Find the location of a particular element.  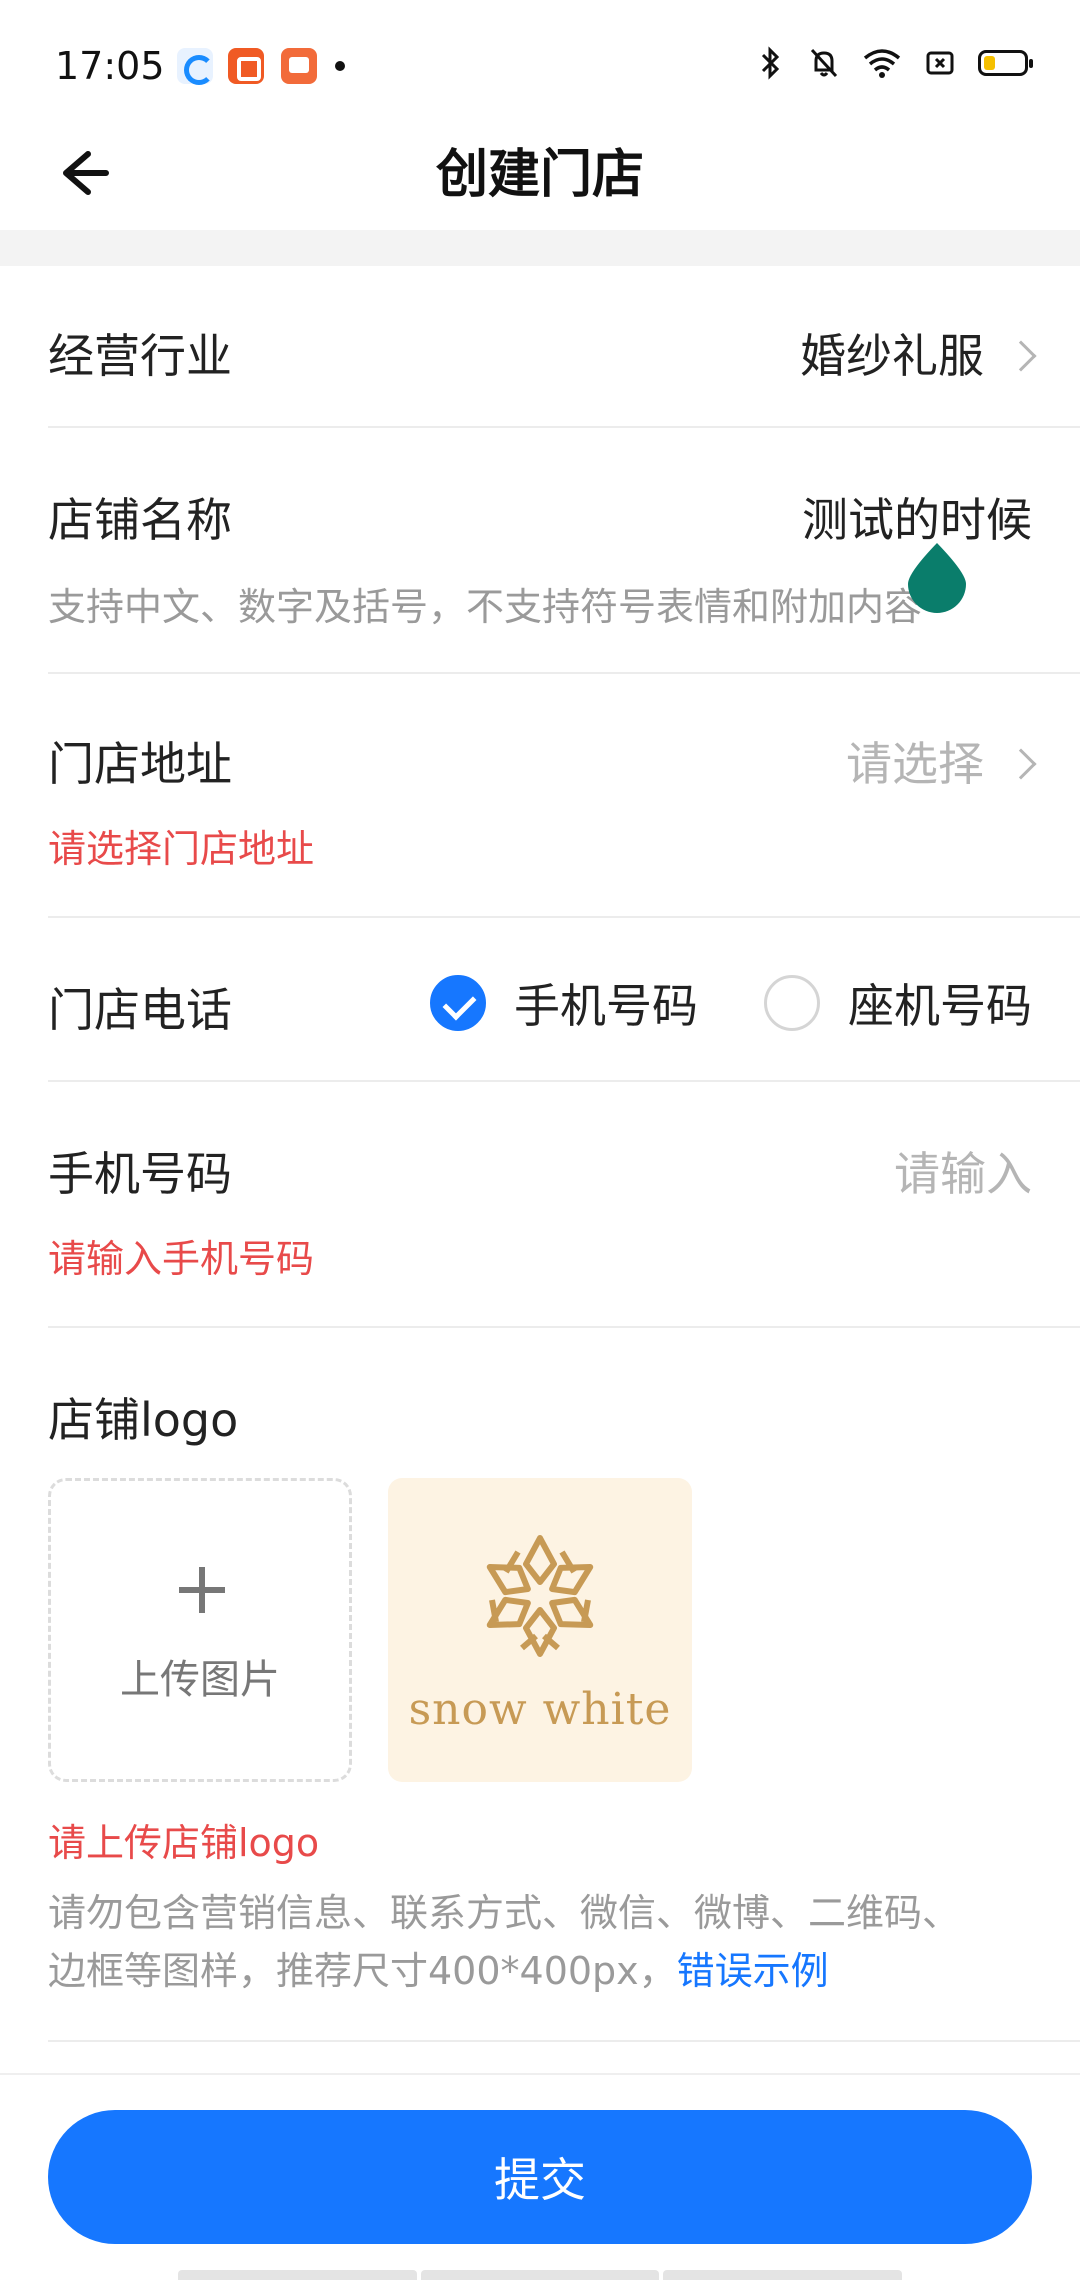

submit-button: 提交 is located at coordinates (540, 2177).